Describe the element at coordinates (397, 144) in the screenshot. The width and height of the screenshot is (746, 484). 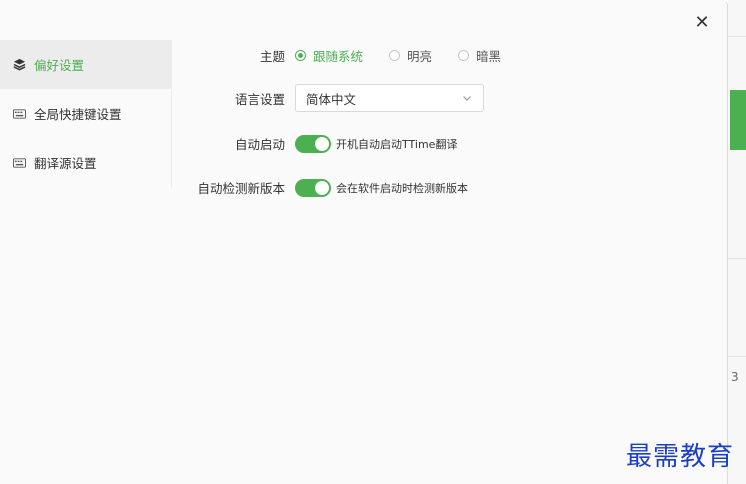
I see `autostart-description: 开机自动启动TTime翻译` at that location.